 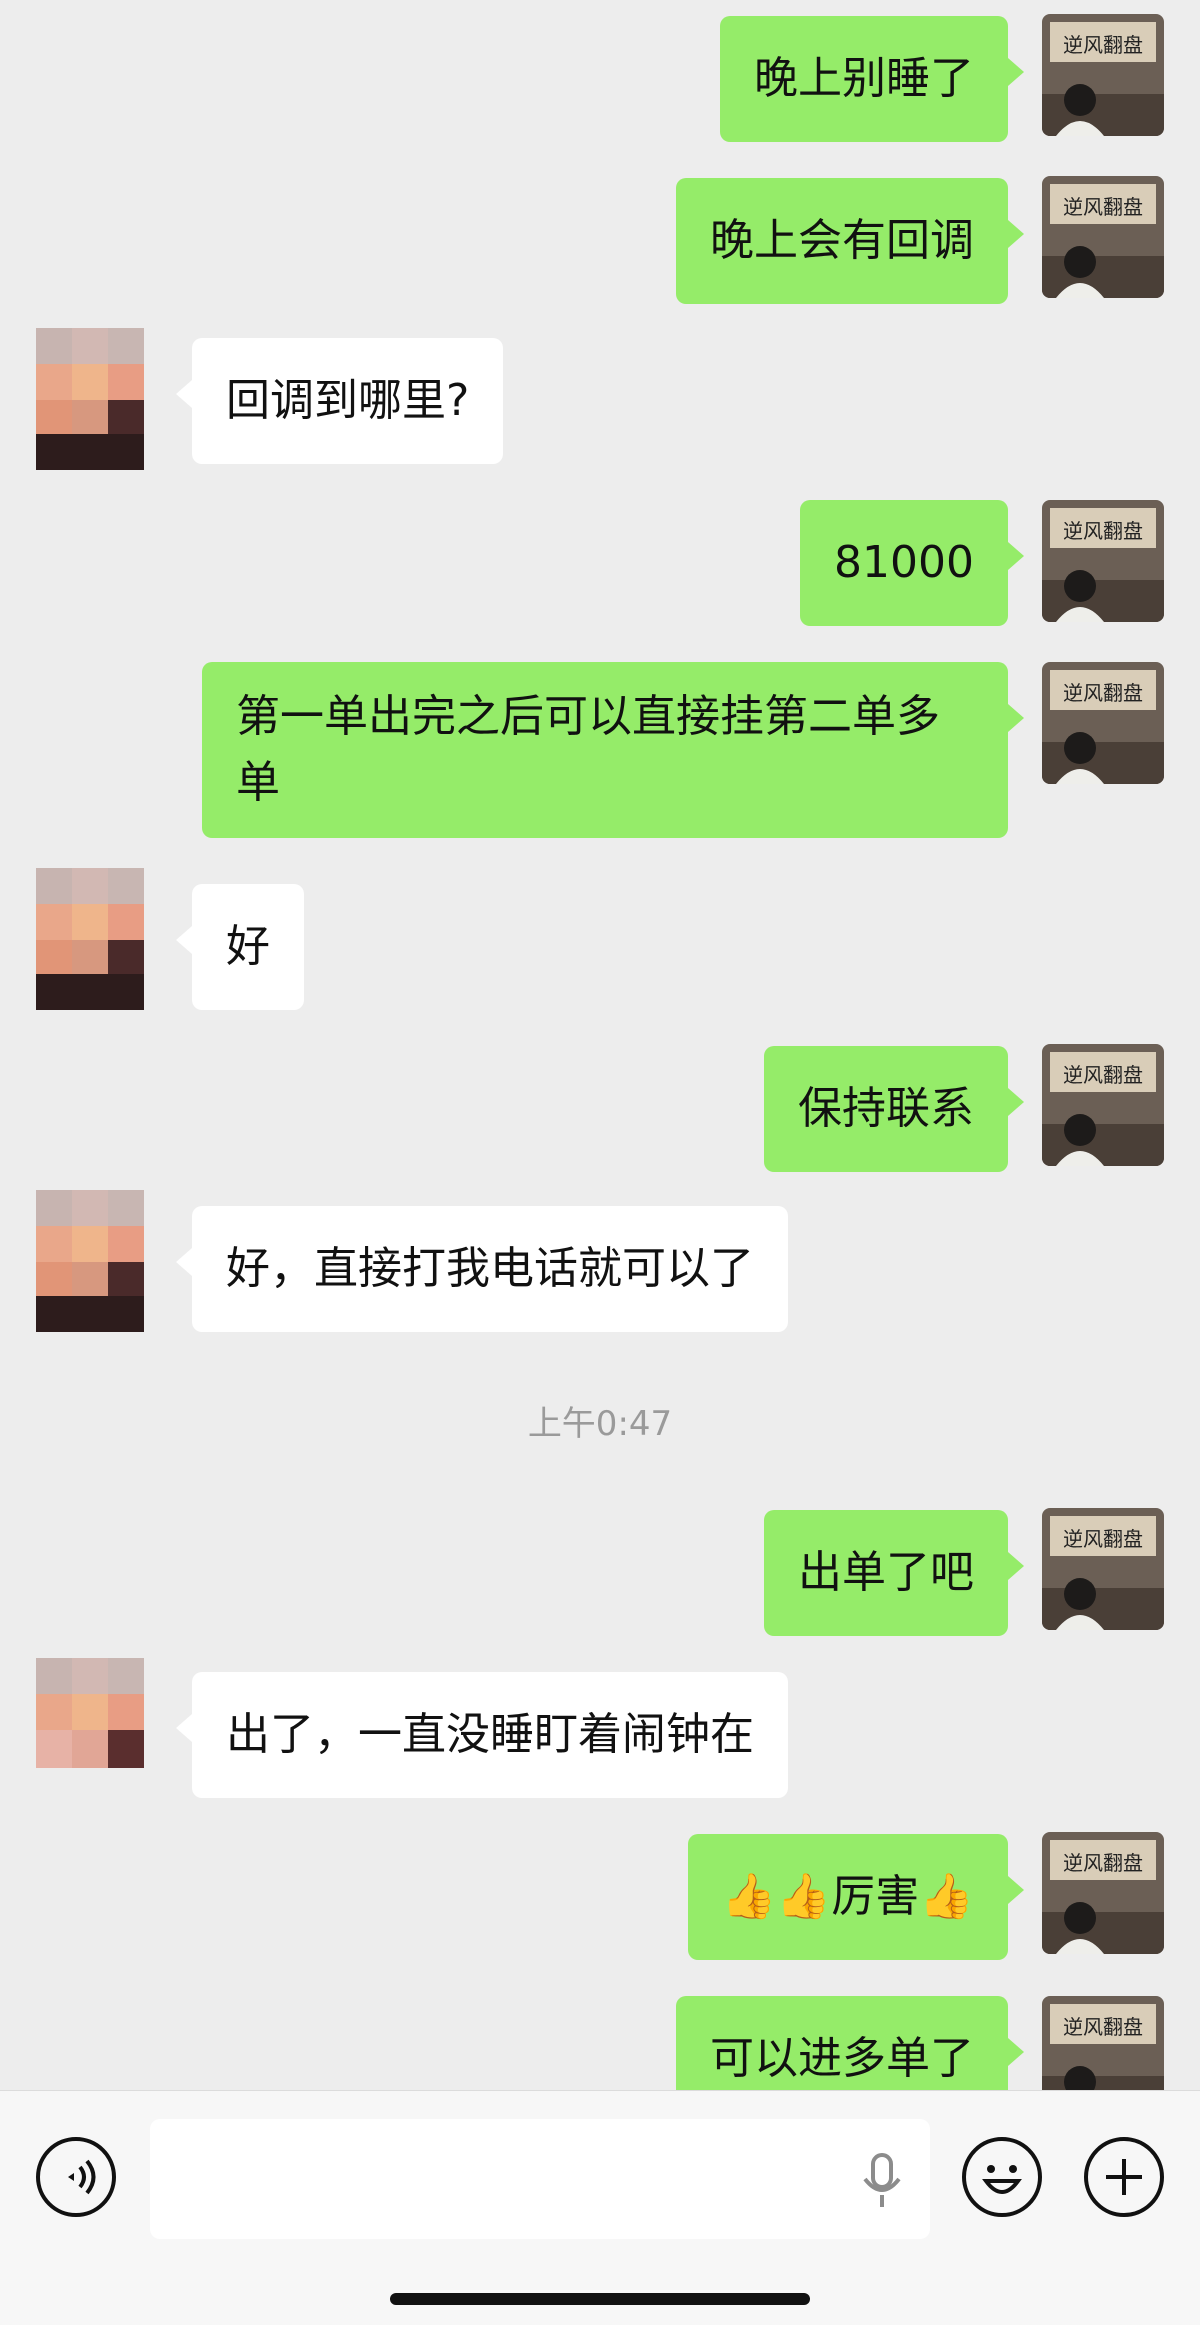 I want to click on message-bubble-outgoing: 可以进多单了, so click(x=850, y=2043).